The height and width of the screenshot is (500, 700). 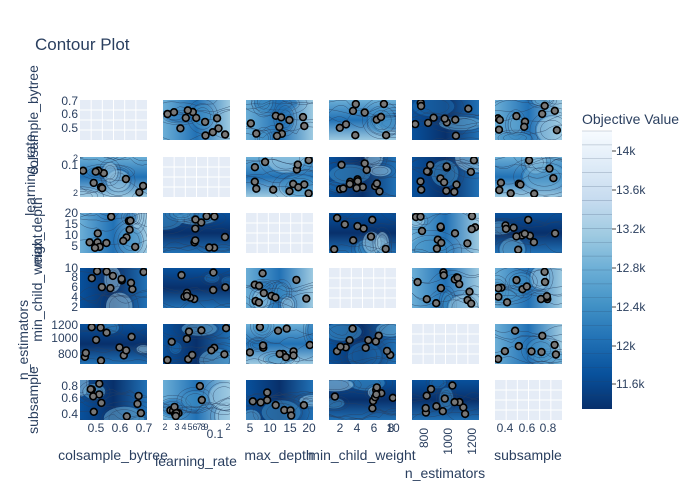 What do you see at coordinates (96, 428) in the screenshot?
I see `x-tick-label: 0.5` at bounding box center [96, 428].